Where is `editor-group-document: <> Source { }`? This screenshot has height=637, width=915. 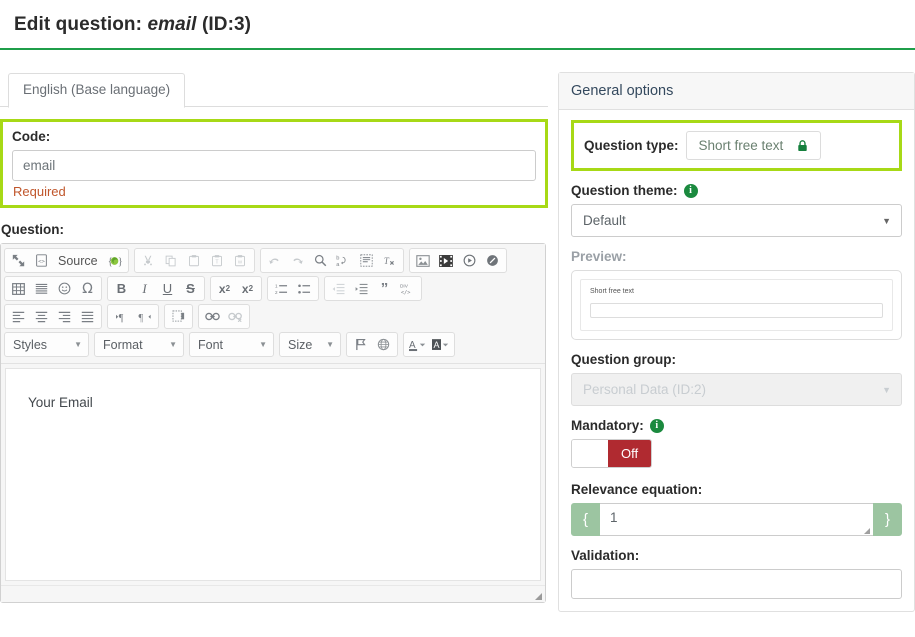 editor-group-document: <> Source { } is located at coordinates (66, 260).